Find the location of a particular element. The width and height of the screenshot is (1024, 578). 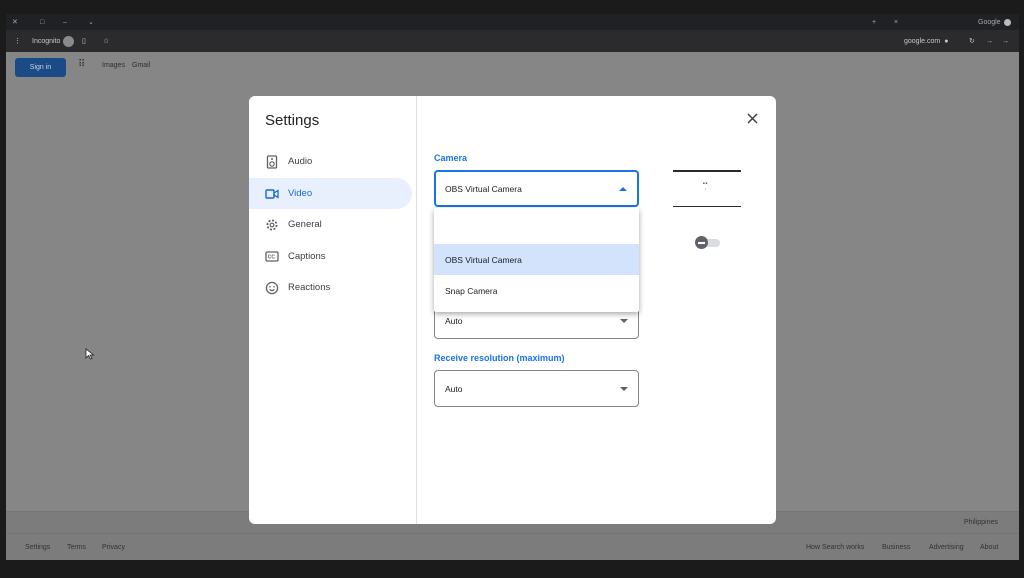

preview-content-icon: ▪ is located at coordinates (706, 189).